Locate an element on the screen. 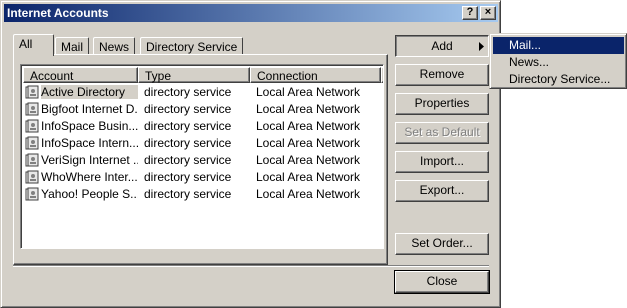 The image size is (627, 308). properties-button-label: Properties is located at coordinates (442, 103).